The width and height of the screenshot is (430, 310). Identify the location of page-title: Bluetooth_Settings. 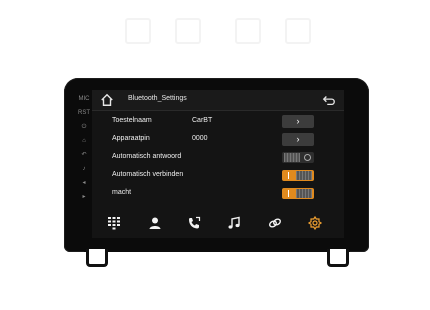
(157, 98).